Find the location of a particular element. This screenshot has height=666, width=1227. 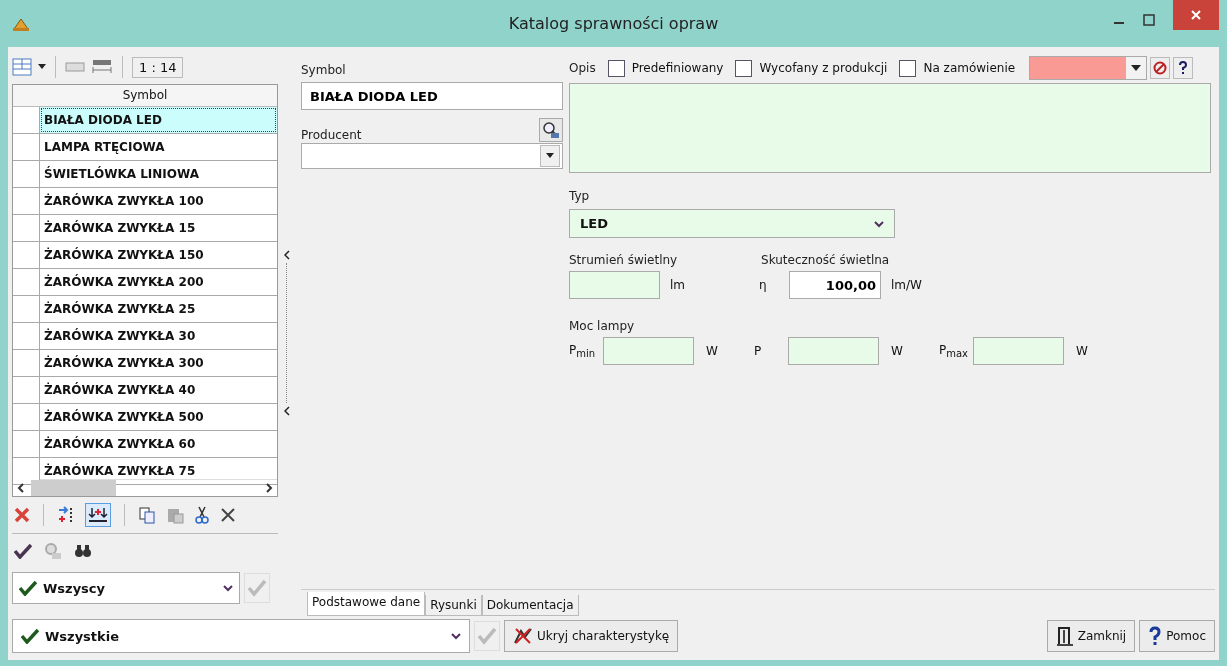

close-button: Zamknij is located at coordinates (1091, 636).